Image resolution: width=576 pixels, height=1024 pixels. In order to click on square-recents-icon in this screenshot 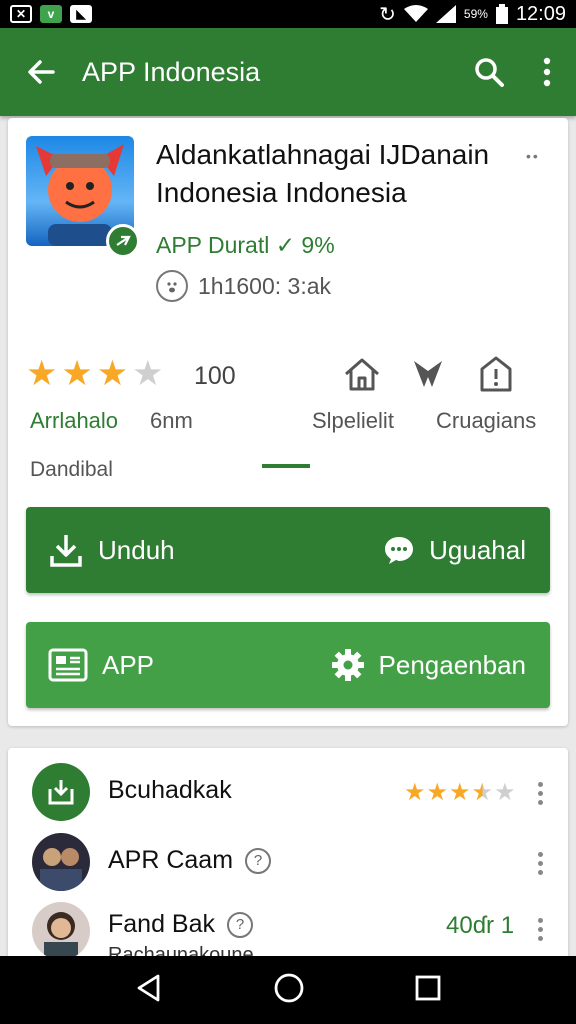, I will do `click(428, 987)`.